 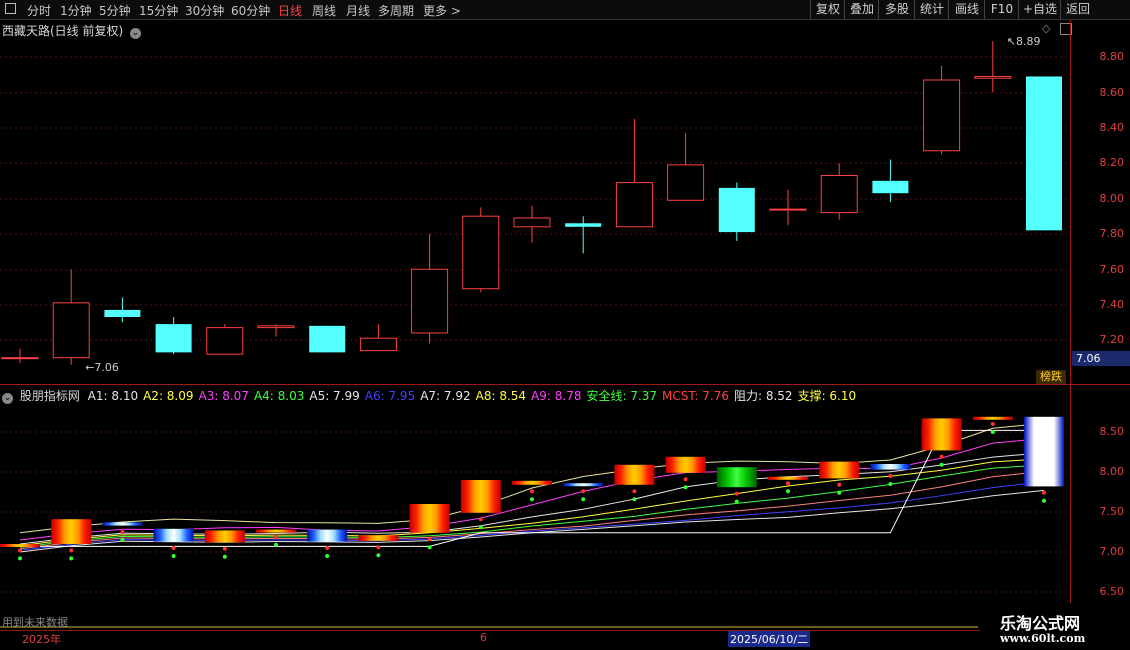 I want to click on month-label: 6, so click(x=483, y=637).